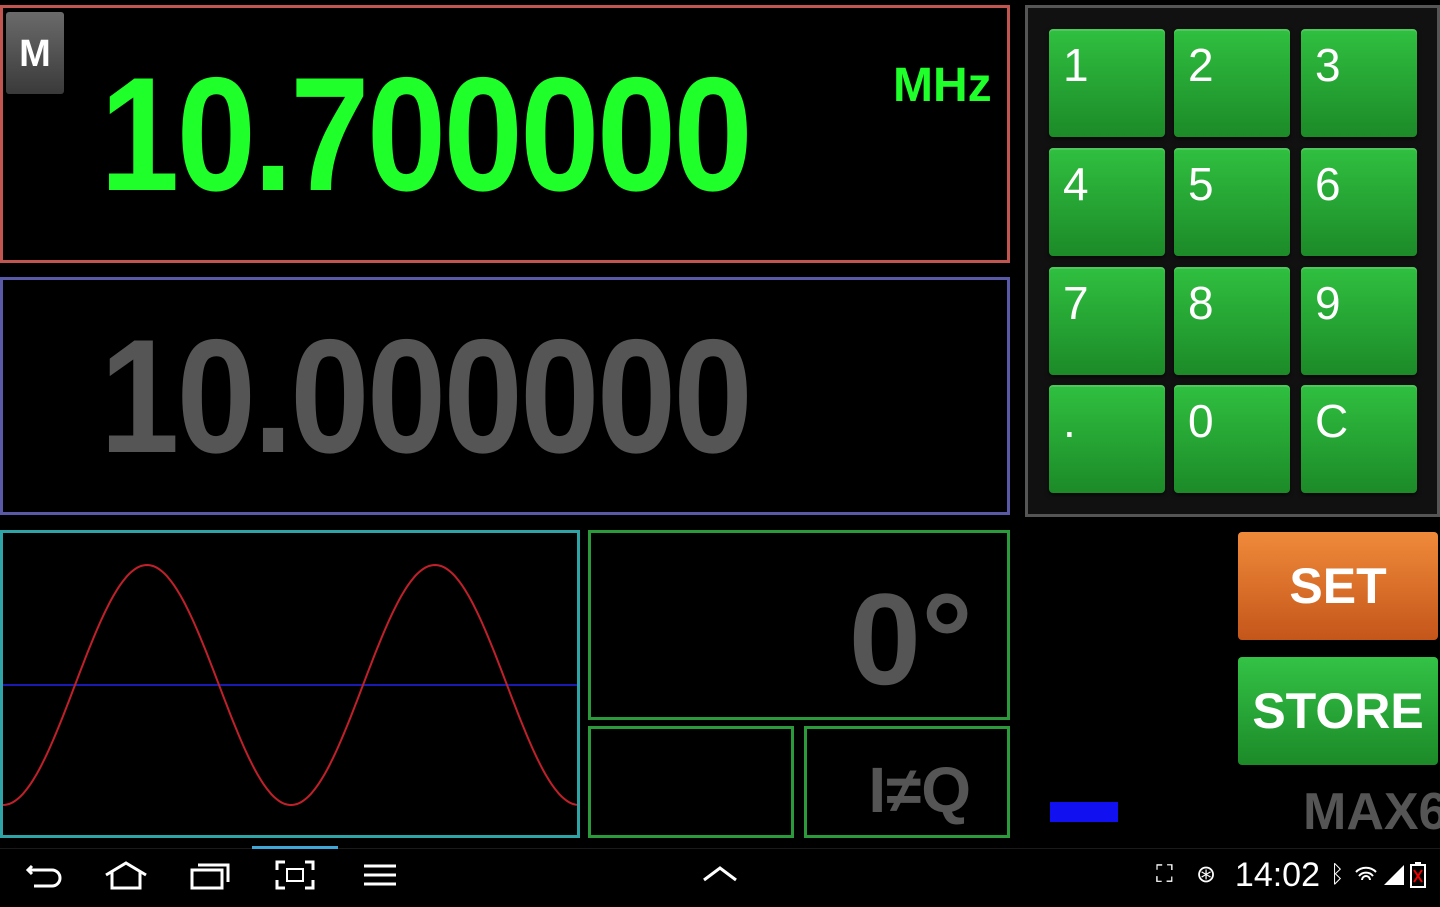  Describe the element at coordinates (1338, 586) in the screenshot. I see `set-button: SET` at that location.